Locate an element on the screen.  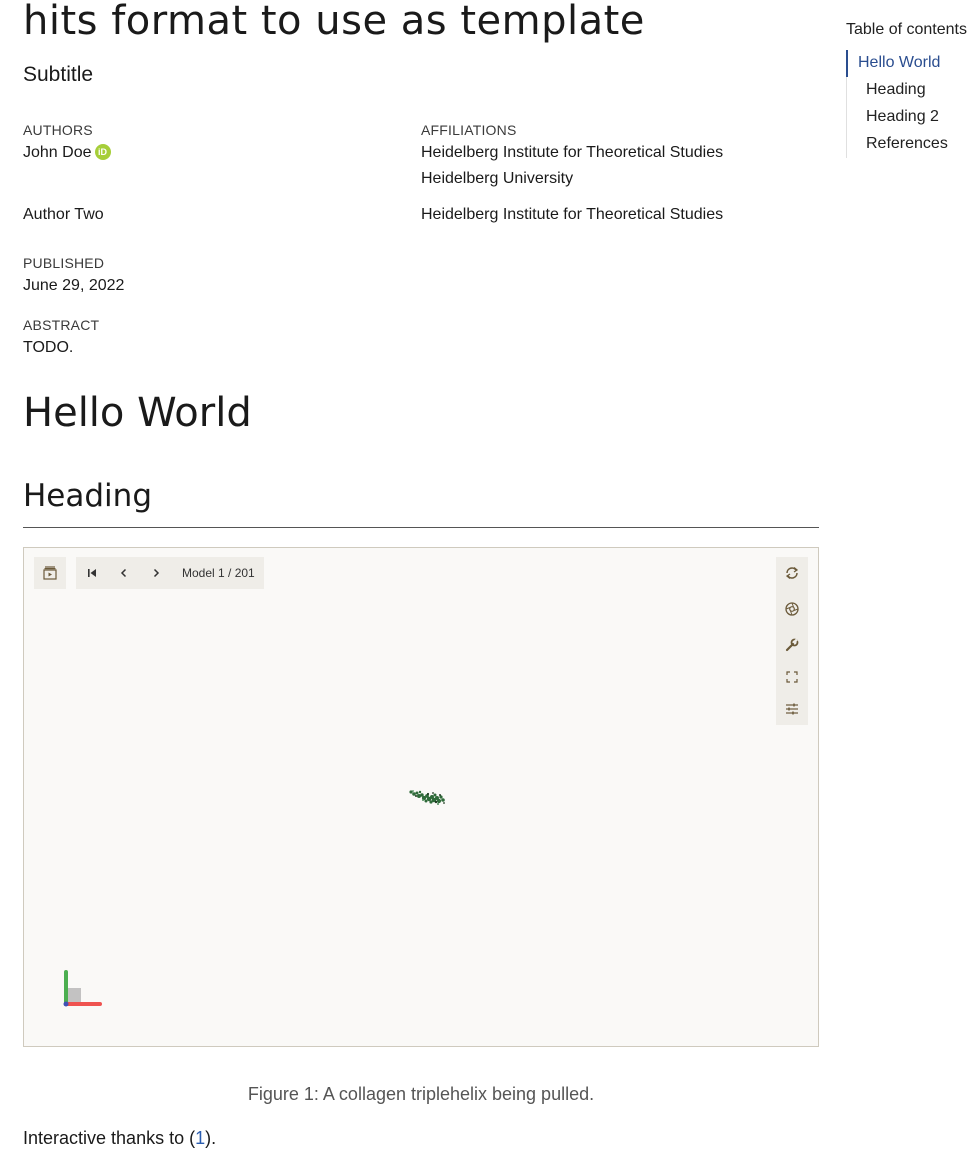
toc-item-hello-world: Hello World is located at coordinates (899, 63).